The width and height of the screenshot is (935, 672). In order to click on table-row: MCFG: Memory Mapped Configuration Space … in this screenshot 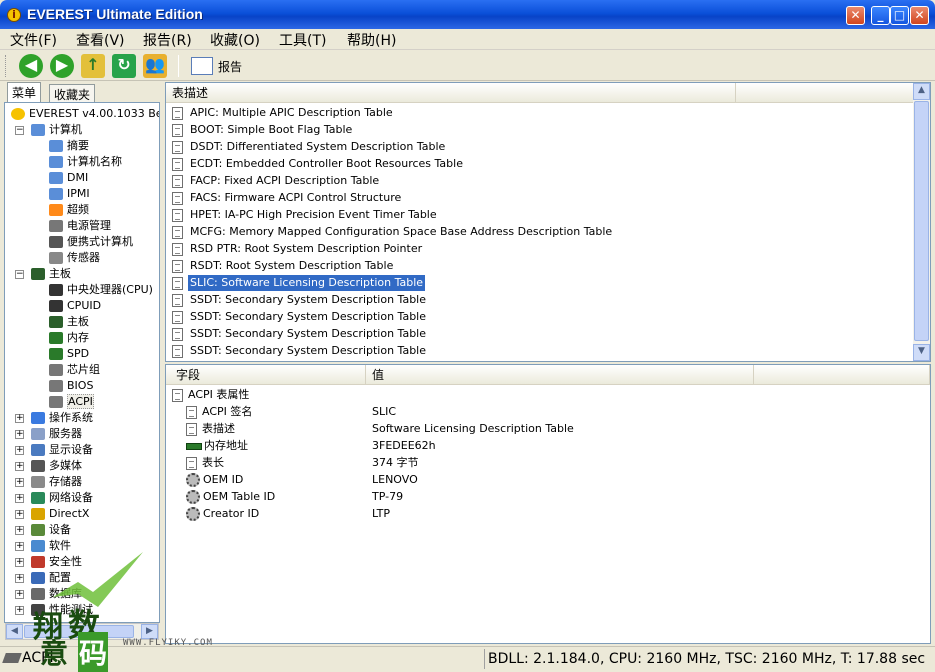, I will do `click(393, 232)`.